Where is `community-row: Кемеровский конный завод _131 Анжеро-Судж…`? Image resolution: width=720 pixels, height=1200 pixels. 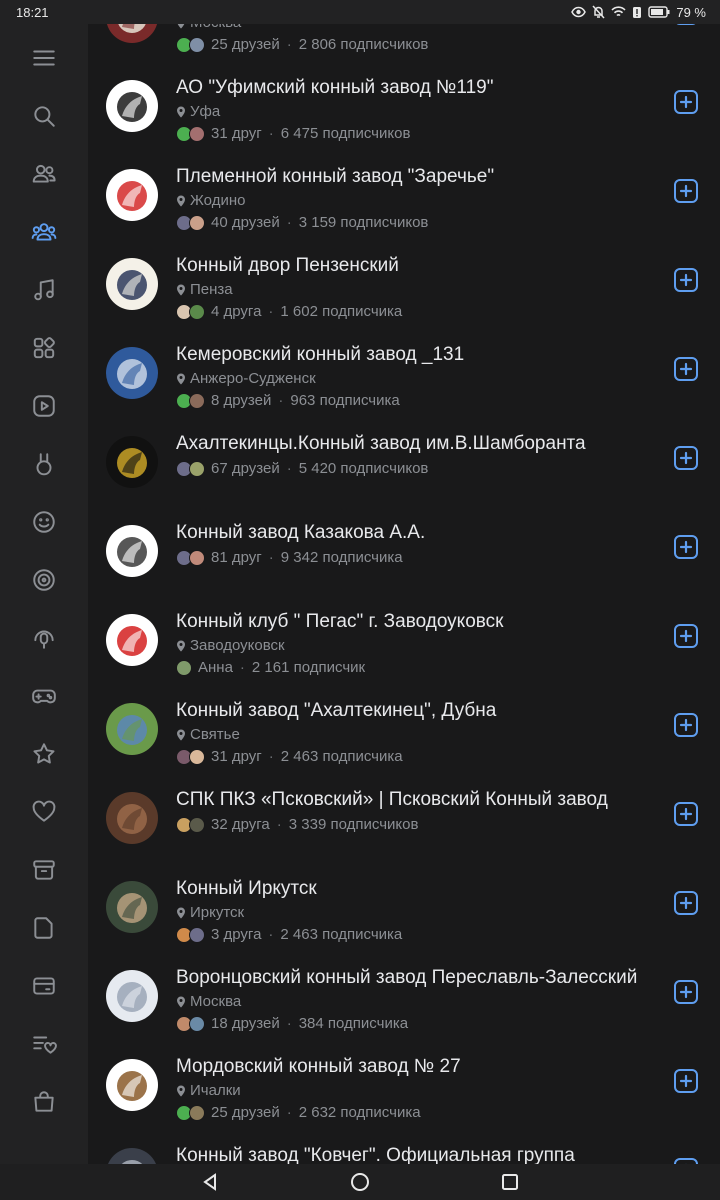
community-row: Кемеровский конный завод _131 Анжеро-Судж… is located at coordinates (404, 365).